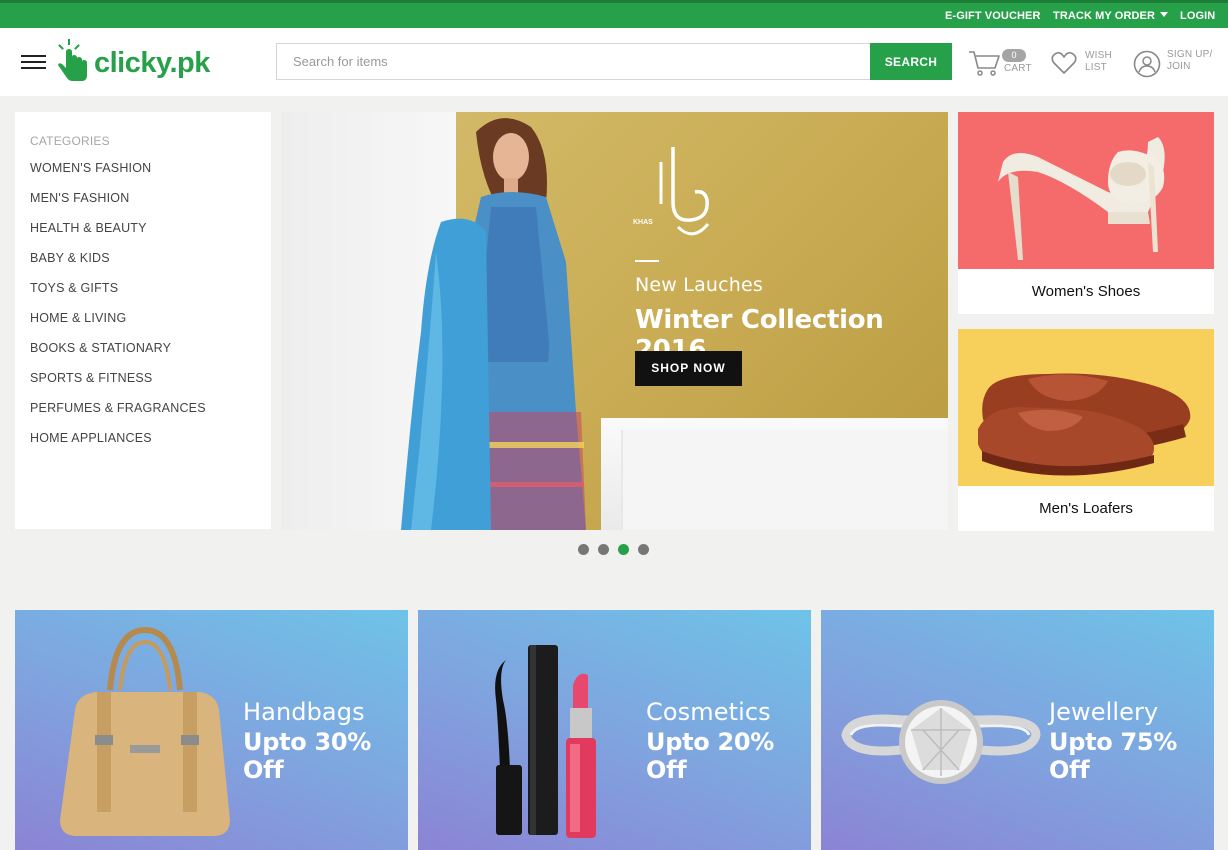 The width and height of the screenshot is (1228, 850). Describe the element at coordinates (118, 206) in the screenshot. I see `category-item: MEN'S FASHION` at that location.